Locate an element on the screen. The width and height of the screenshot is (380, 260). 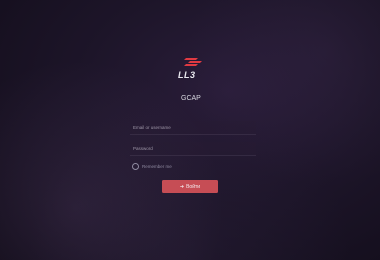
remember-me-row: Remember me is located at coordinates (152, 166).